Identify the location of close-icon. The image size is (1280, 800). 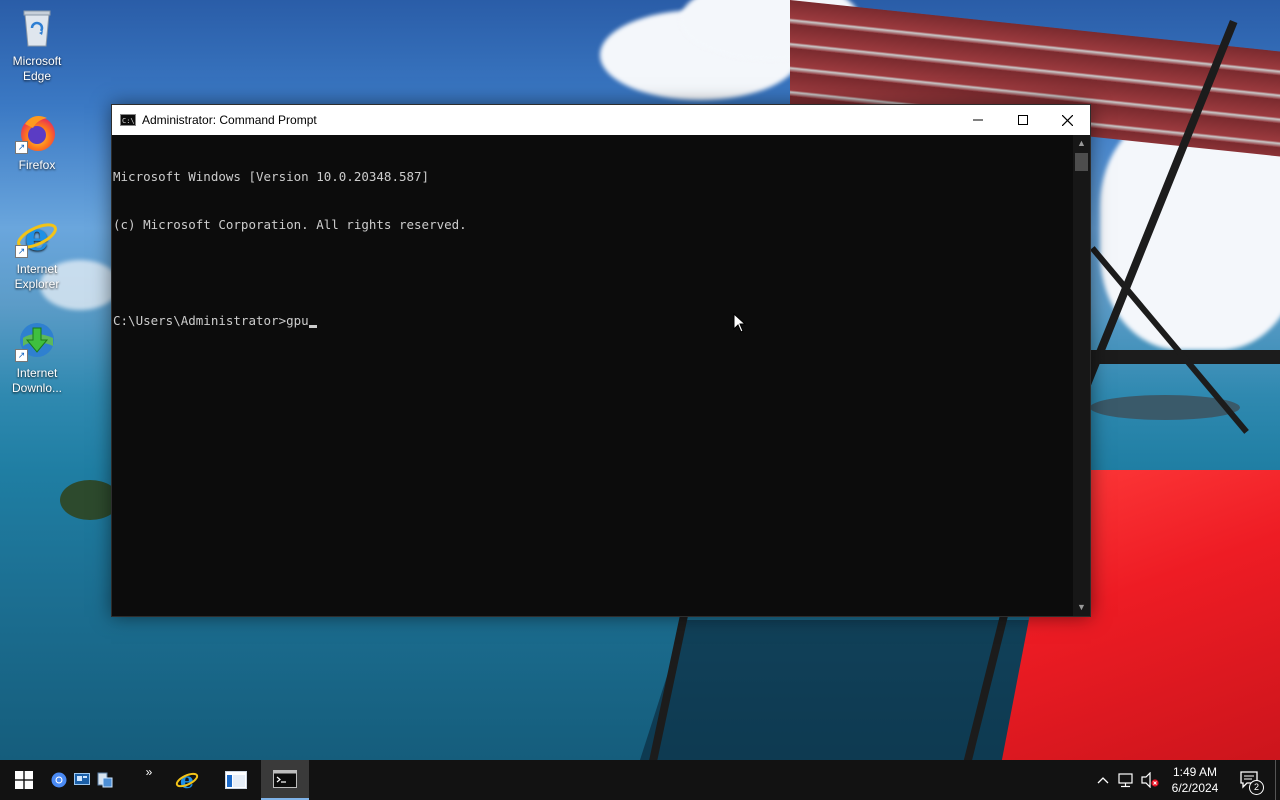
(1067, 120).